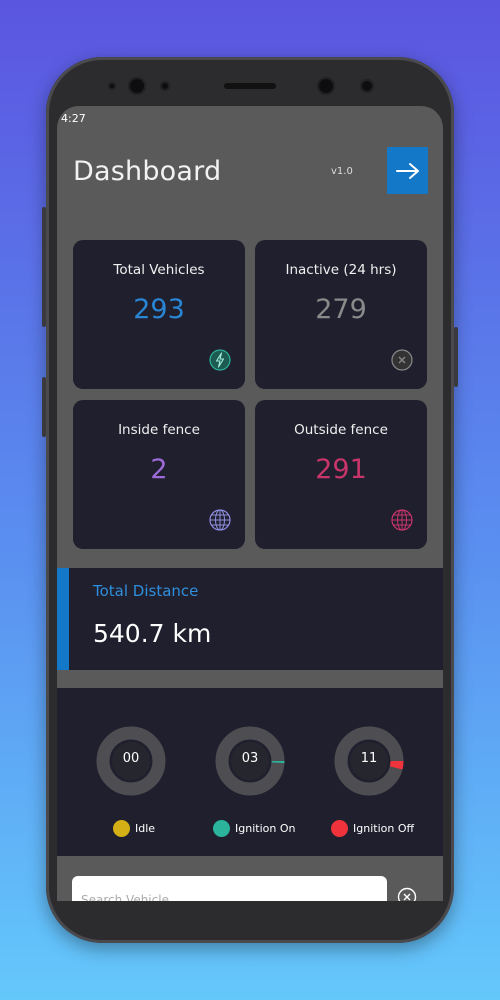  I want to click on card-inside-fence: Inside fence 2, so click(159, 474).